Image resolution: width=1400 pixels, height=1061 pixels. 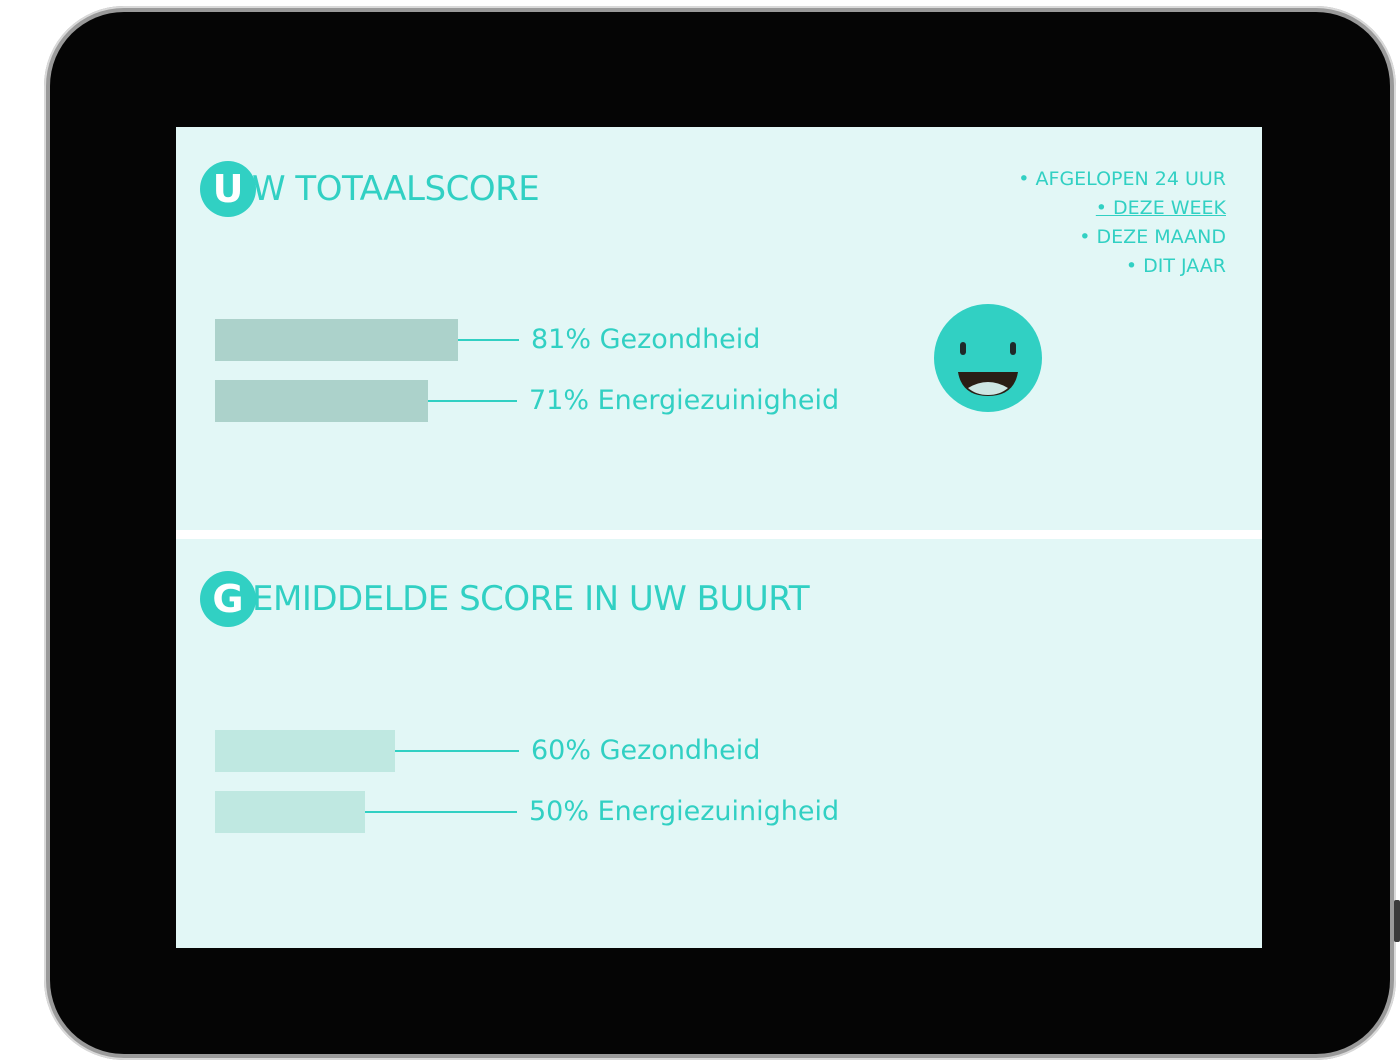 I want to click on section-title: EMIDDELDE SCORE IN UW BUURT, so click(x=531, y=599).